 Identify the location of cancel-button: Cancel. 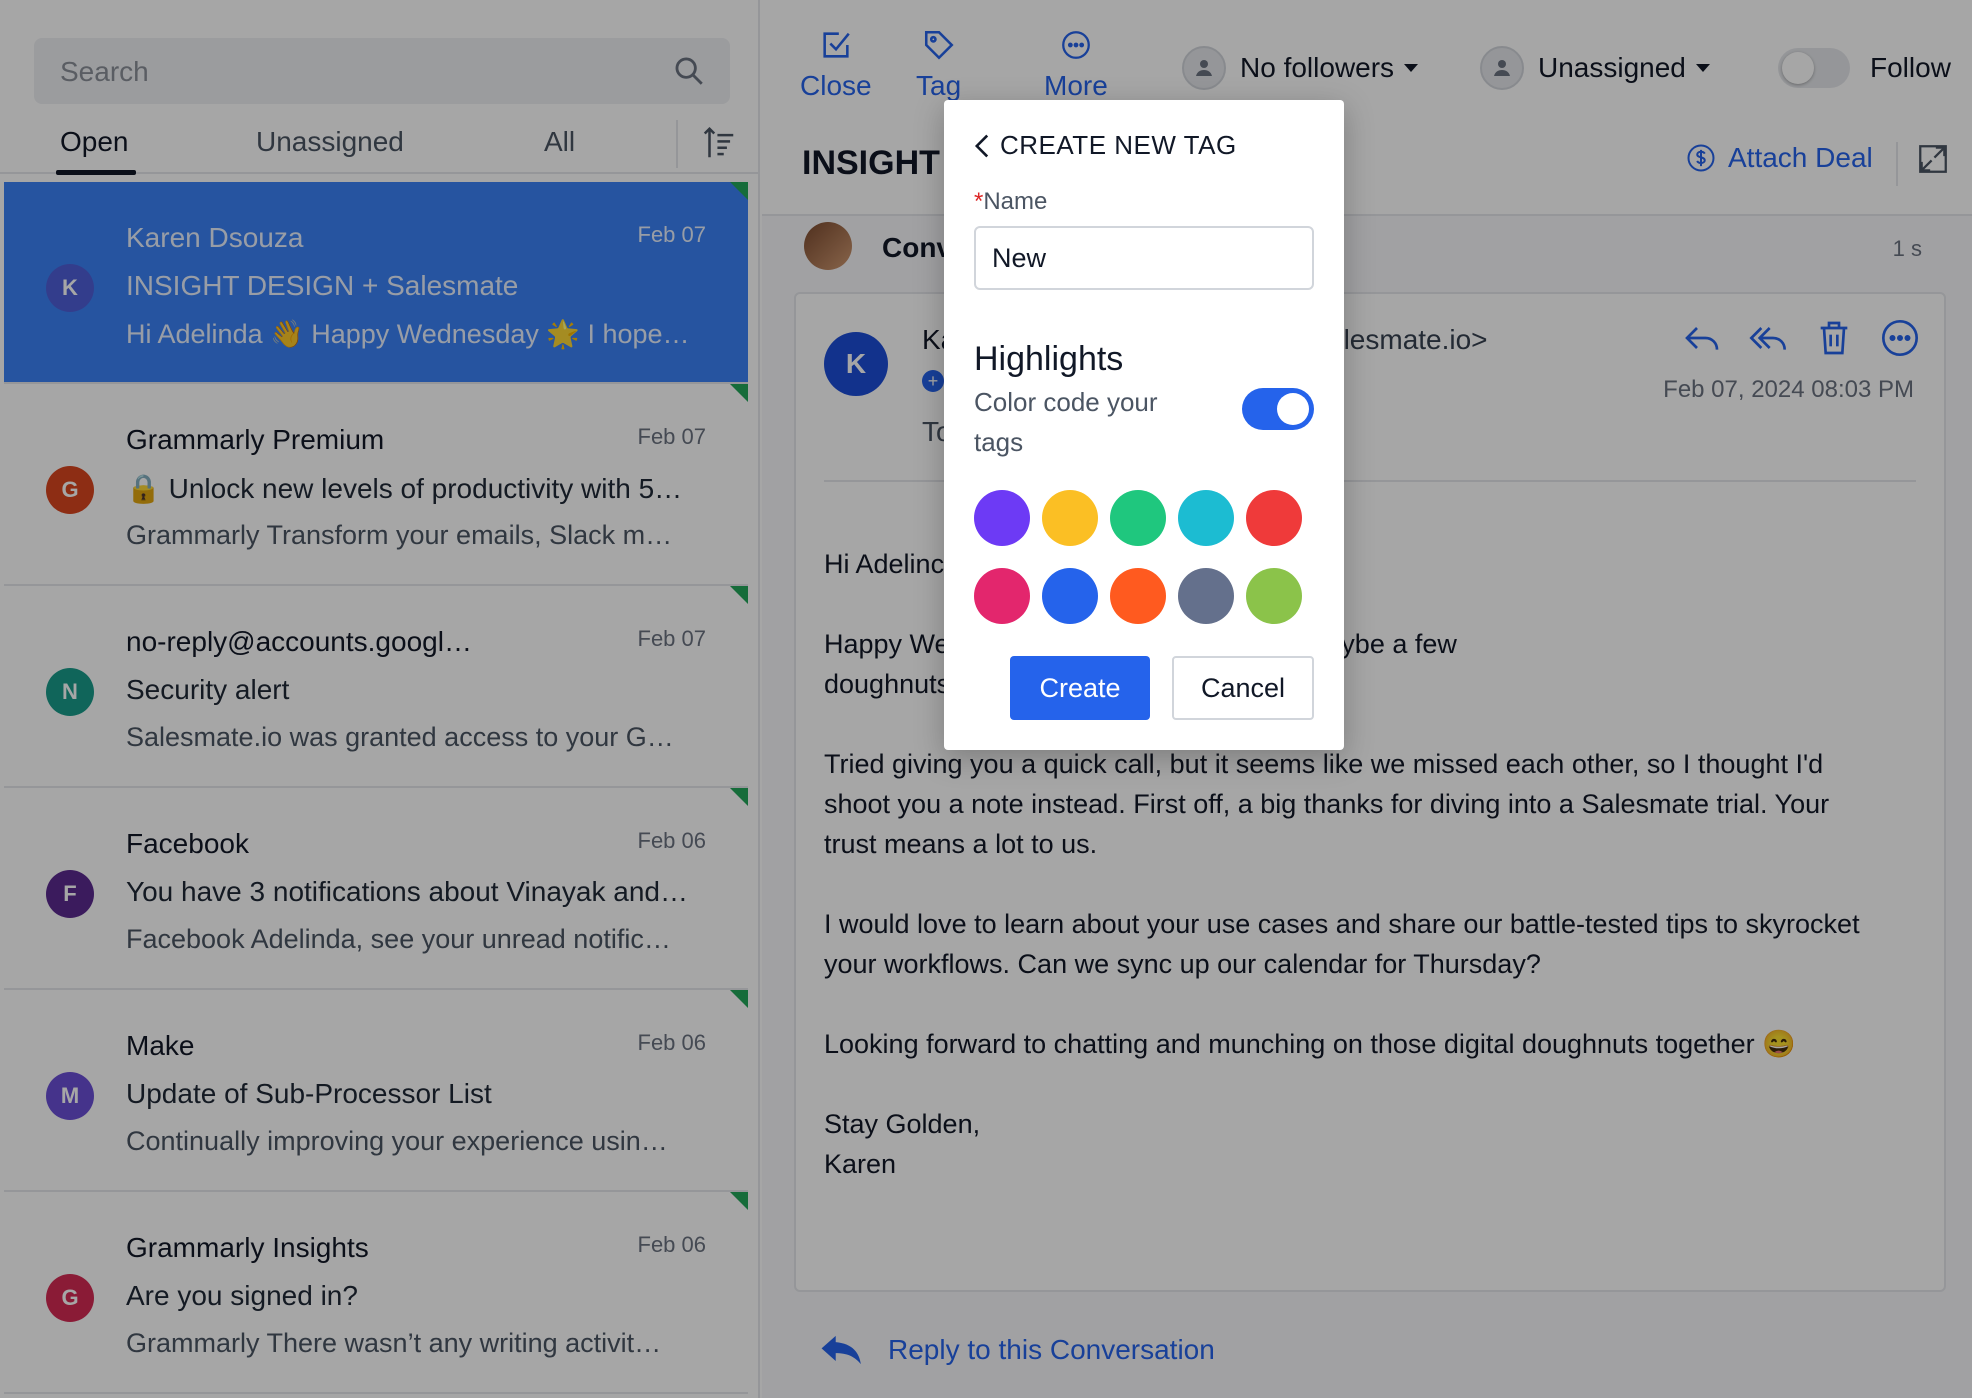
(1243, 688).